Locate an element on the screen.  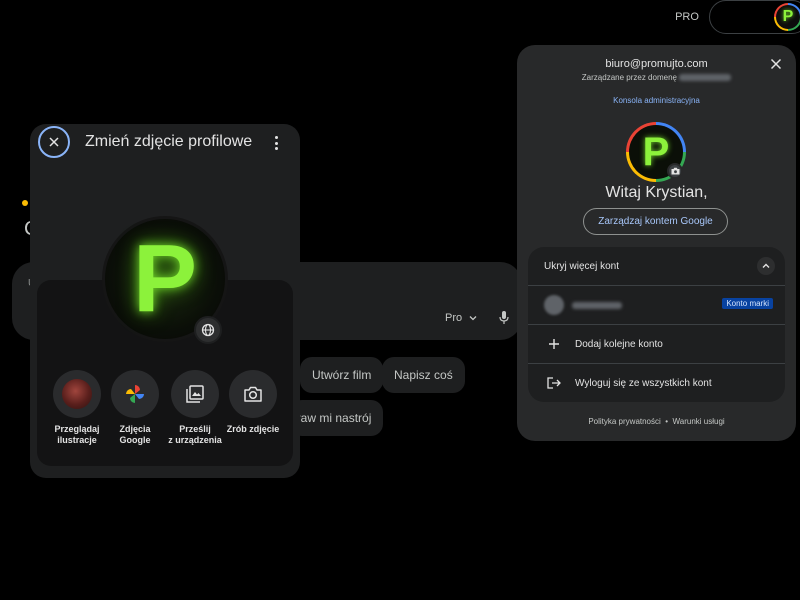
privacy-policy-link: Polityka prywatności is located at coordinates (624, 421).